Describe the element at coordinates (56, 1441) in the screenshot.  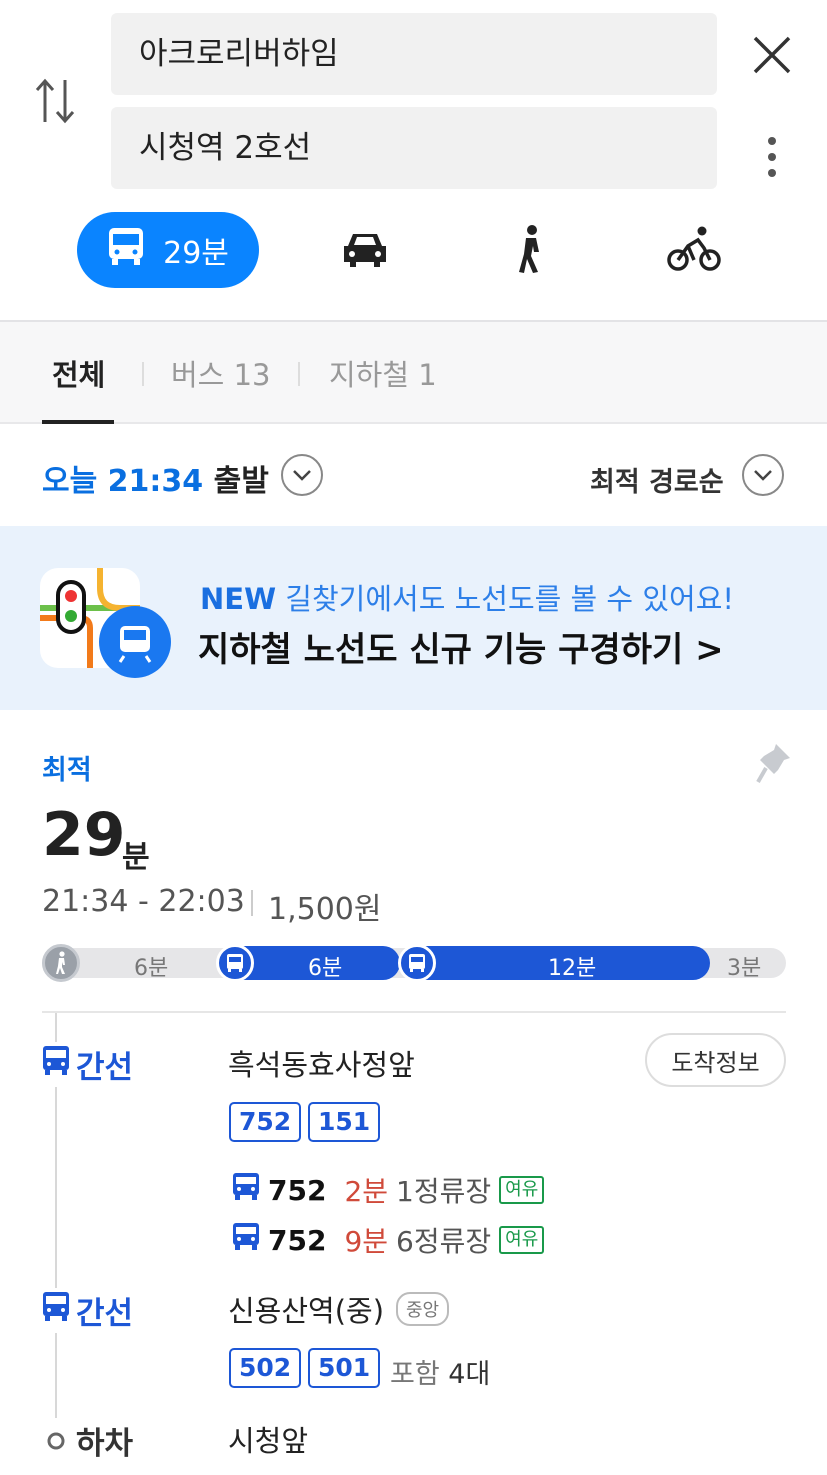
I see `stop-circle-icon` at that location.